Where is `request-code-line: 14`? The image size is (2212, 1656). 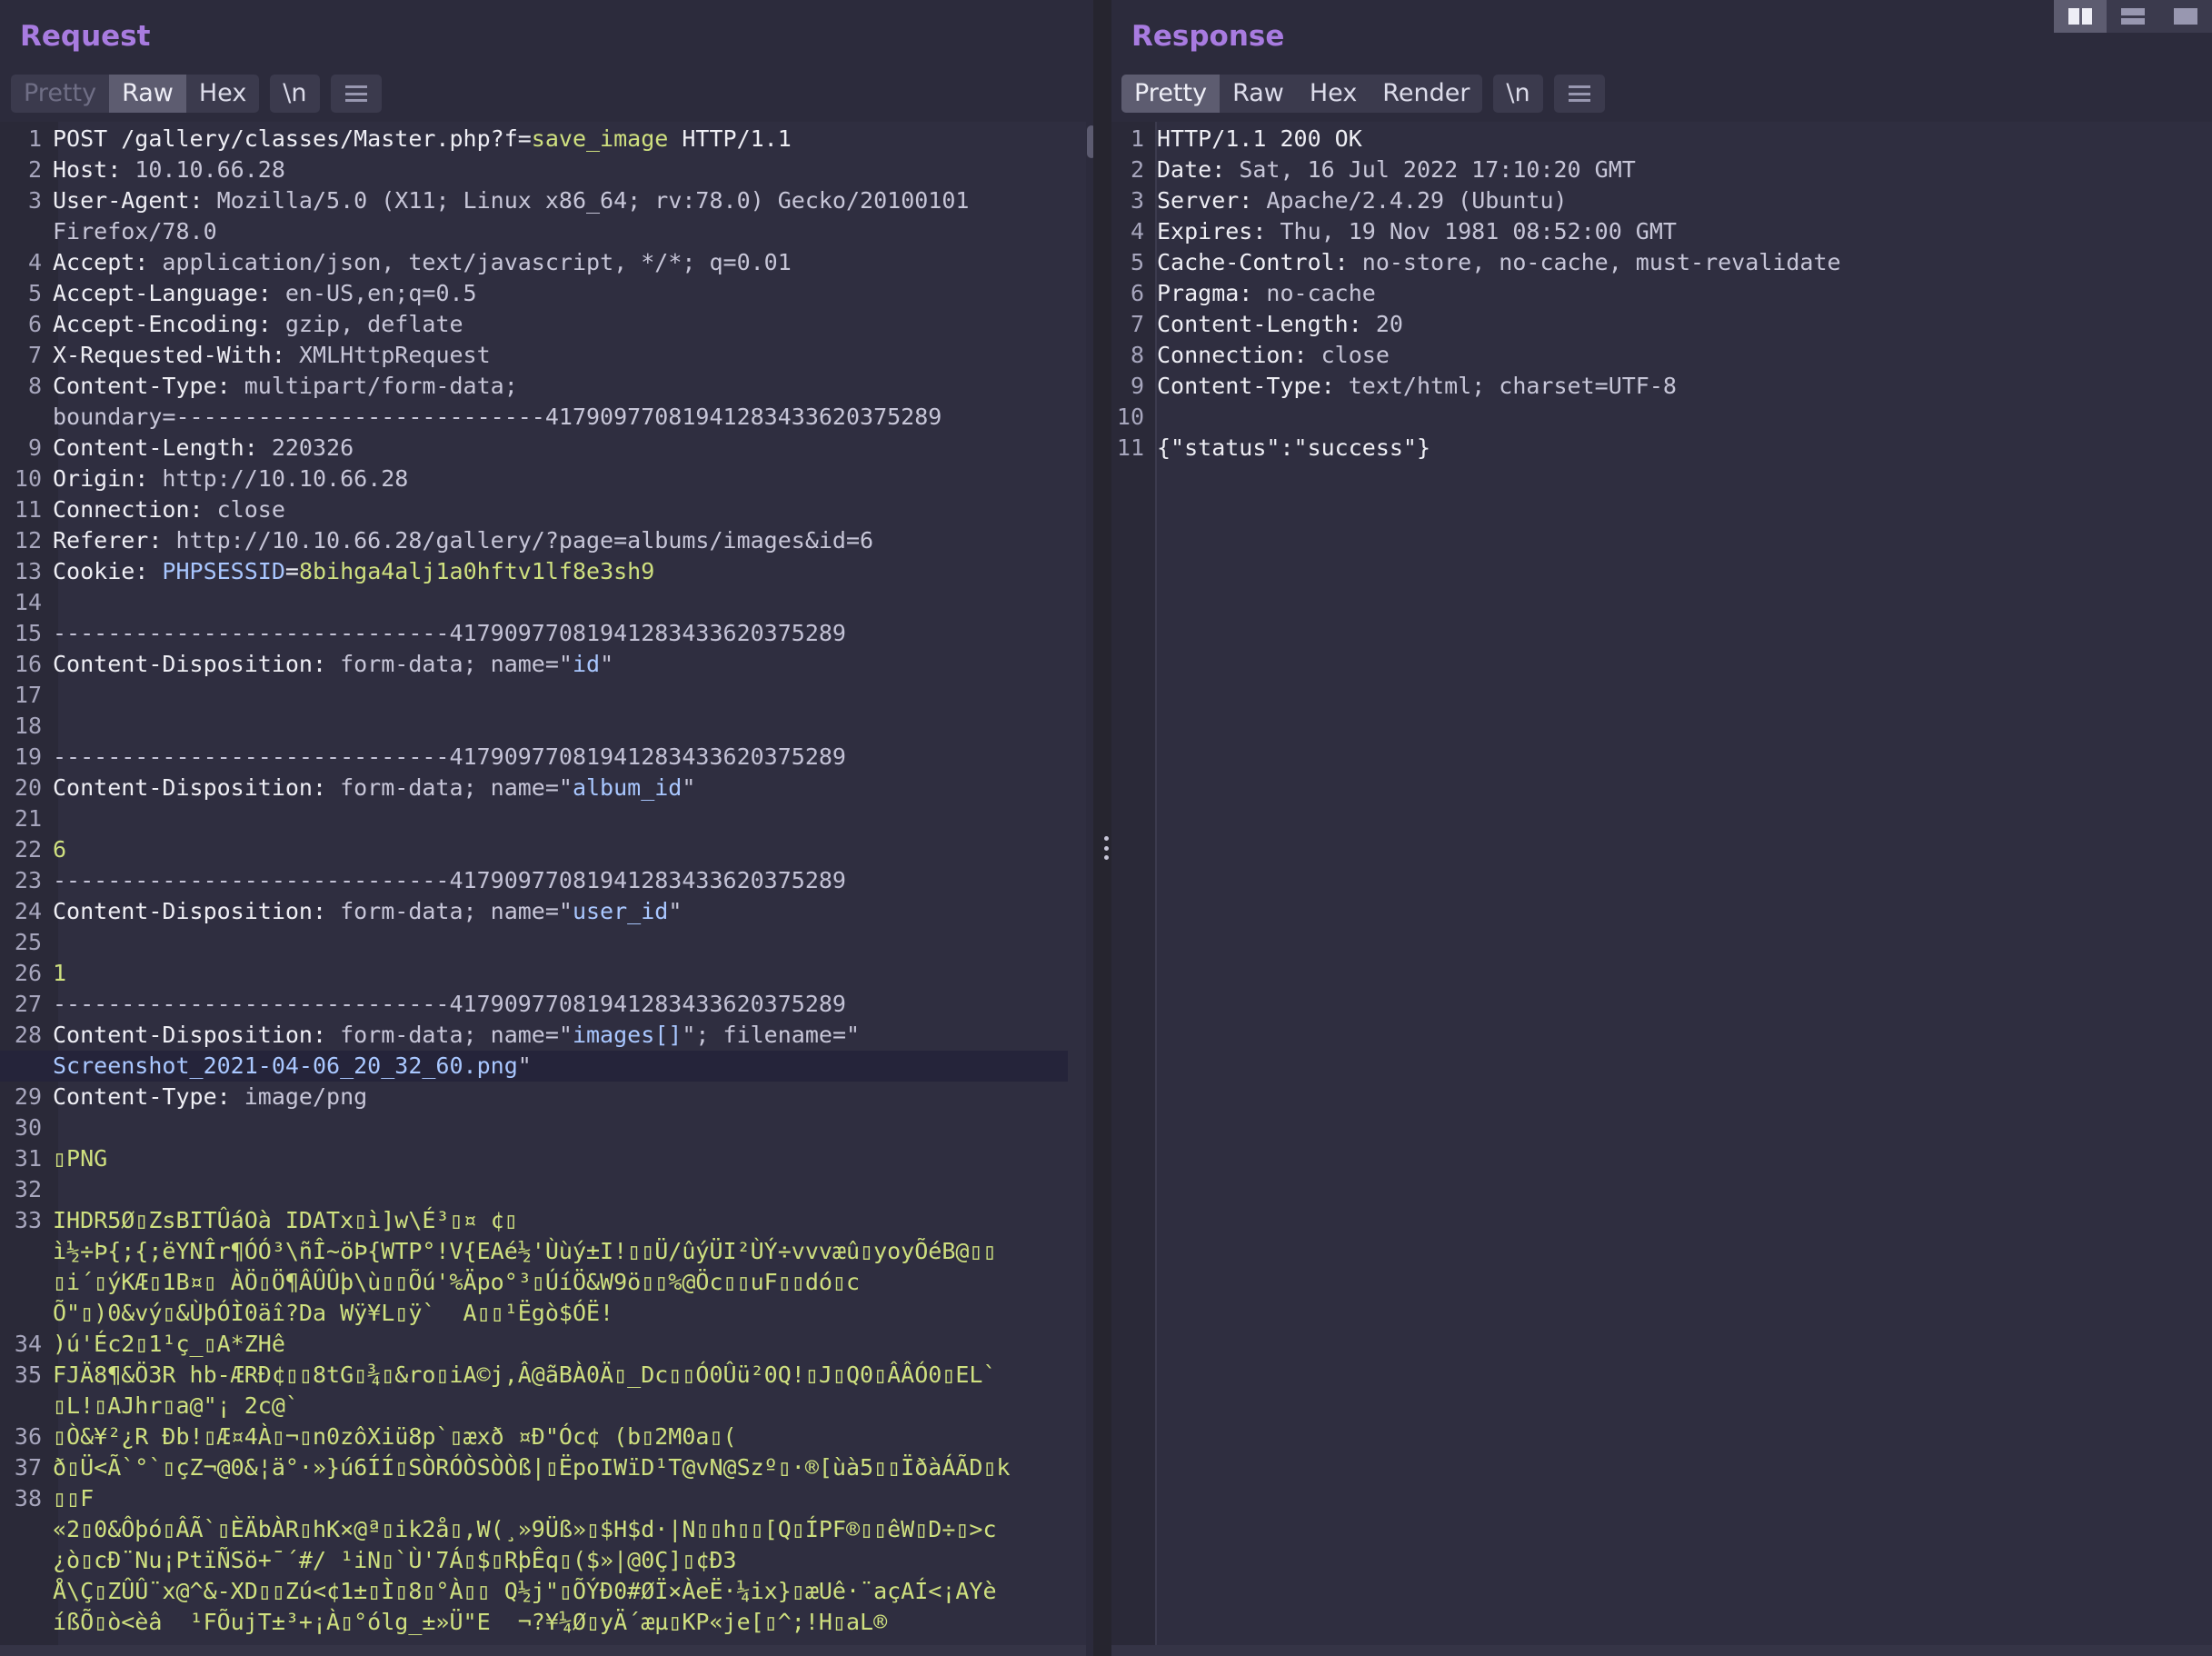 request-code-line: 14 is located at coordinates (534, 602).